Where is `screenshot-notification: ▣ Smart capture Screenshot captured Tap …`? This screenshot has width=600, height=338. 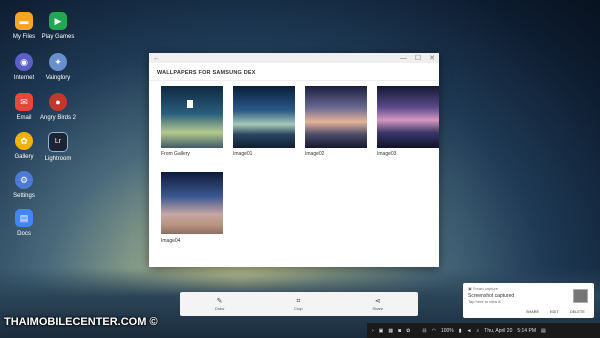
screenshot-notification: ▣ Smart capture Screenshot captured Tap … is located at coordinates (528, 300).